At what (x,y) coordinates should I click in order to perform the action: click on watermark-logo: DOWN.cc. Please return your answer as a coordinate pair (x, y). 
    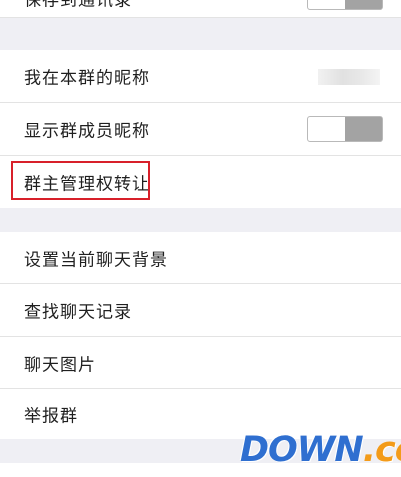
    Looking at the image, I should click on (320, 450).